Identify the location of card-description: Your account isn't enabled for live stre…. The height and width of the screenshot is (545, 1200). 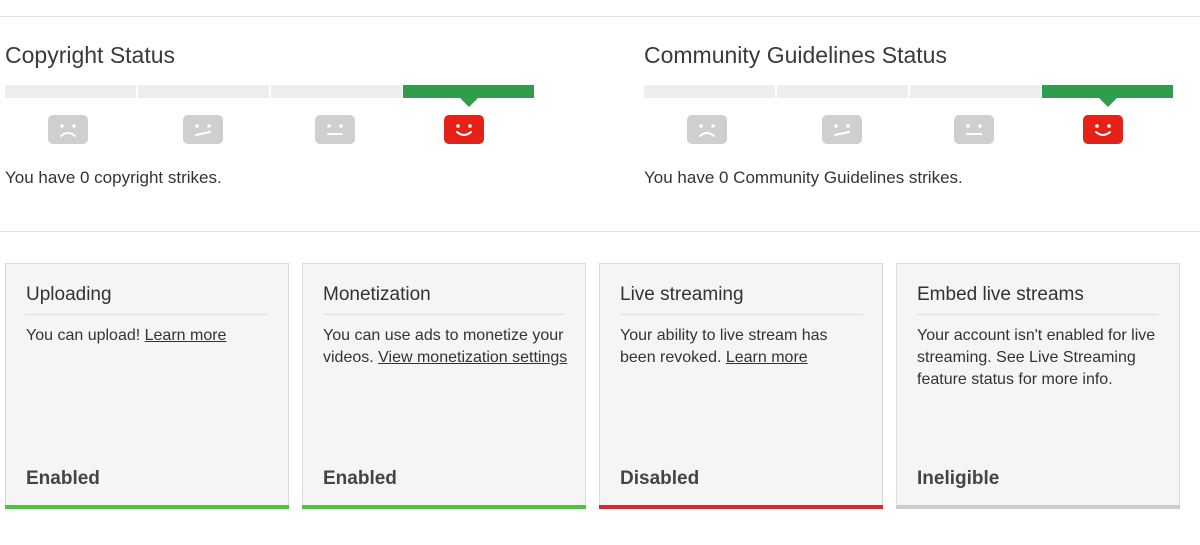
(1040, 358).